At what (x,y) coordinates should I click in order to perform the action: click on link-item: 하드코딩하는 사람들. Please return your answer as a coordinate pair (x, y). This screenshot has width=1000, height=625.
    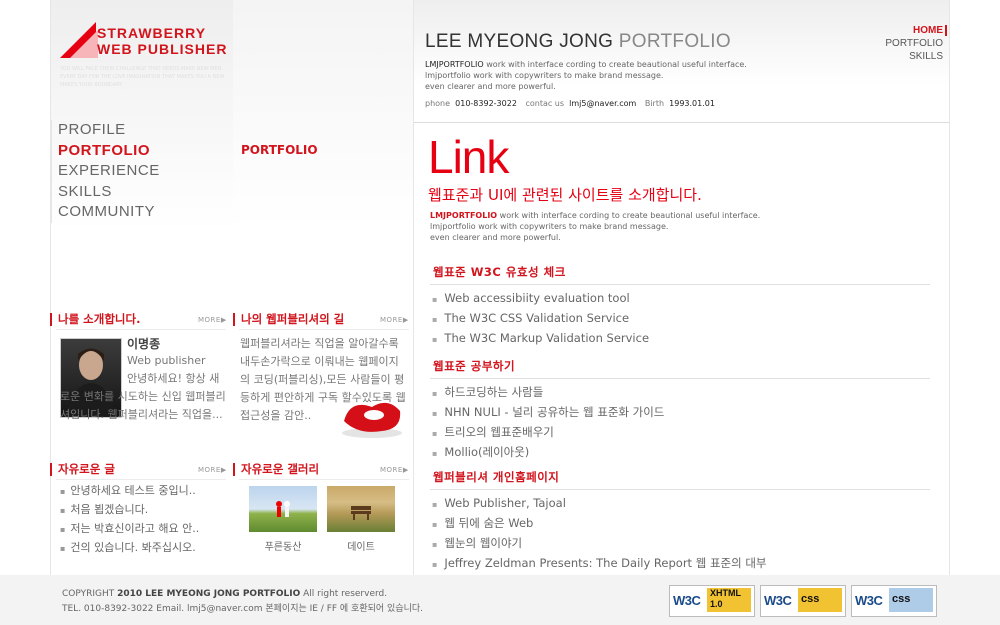
    Looking at the image, I should click on (548, 393).